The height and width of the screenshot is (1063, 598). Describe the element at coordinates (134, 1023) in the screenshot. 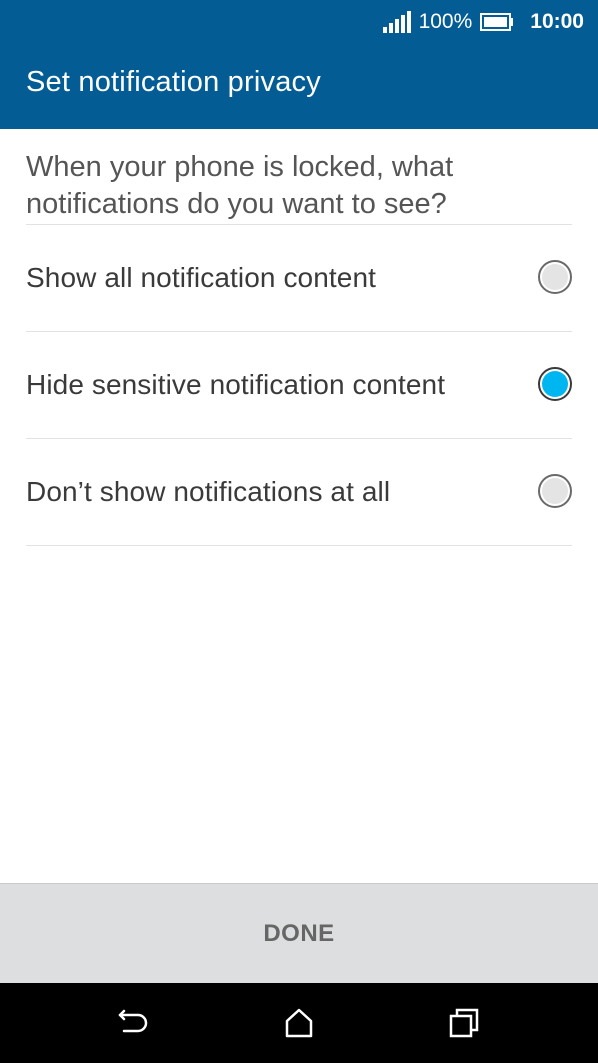

I see `back-icon` at that location.